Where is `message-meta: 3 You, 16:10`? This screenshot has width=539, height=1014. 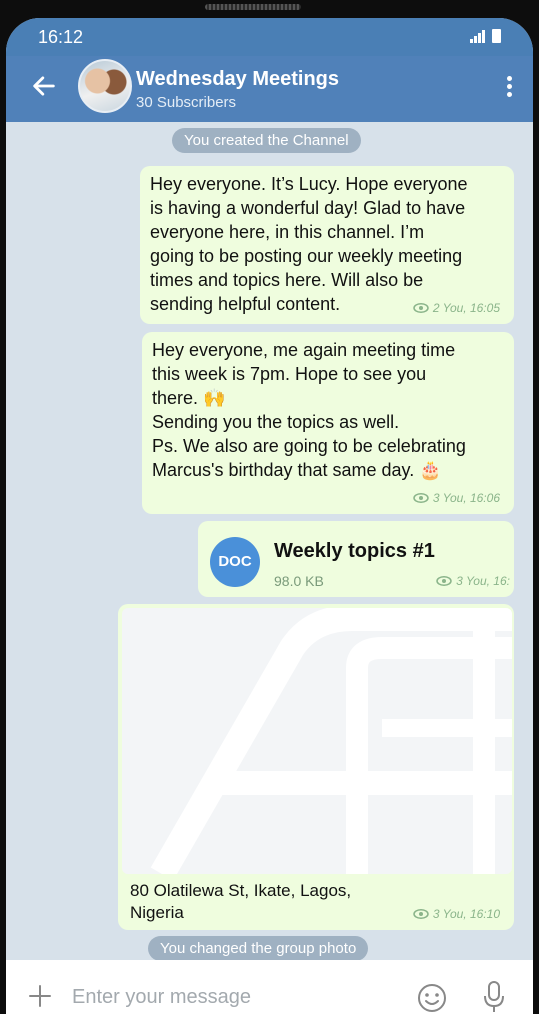 message-meta: 3 You, 16:10 is located at coordinates (456, 914).